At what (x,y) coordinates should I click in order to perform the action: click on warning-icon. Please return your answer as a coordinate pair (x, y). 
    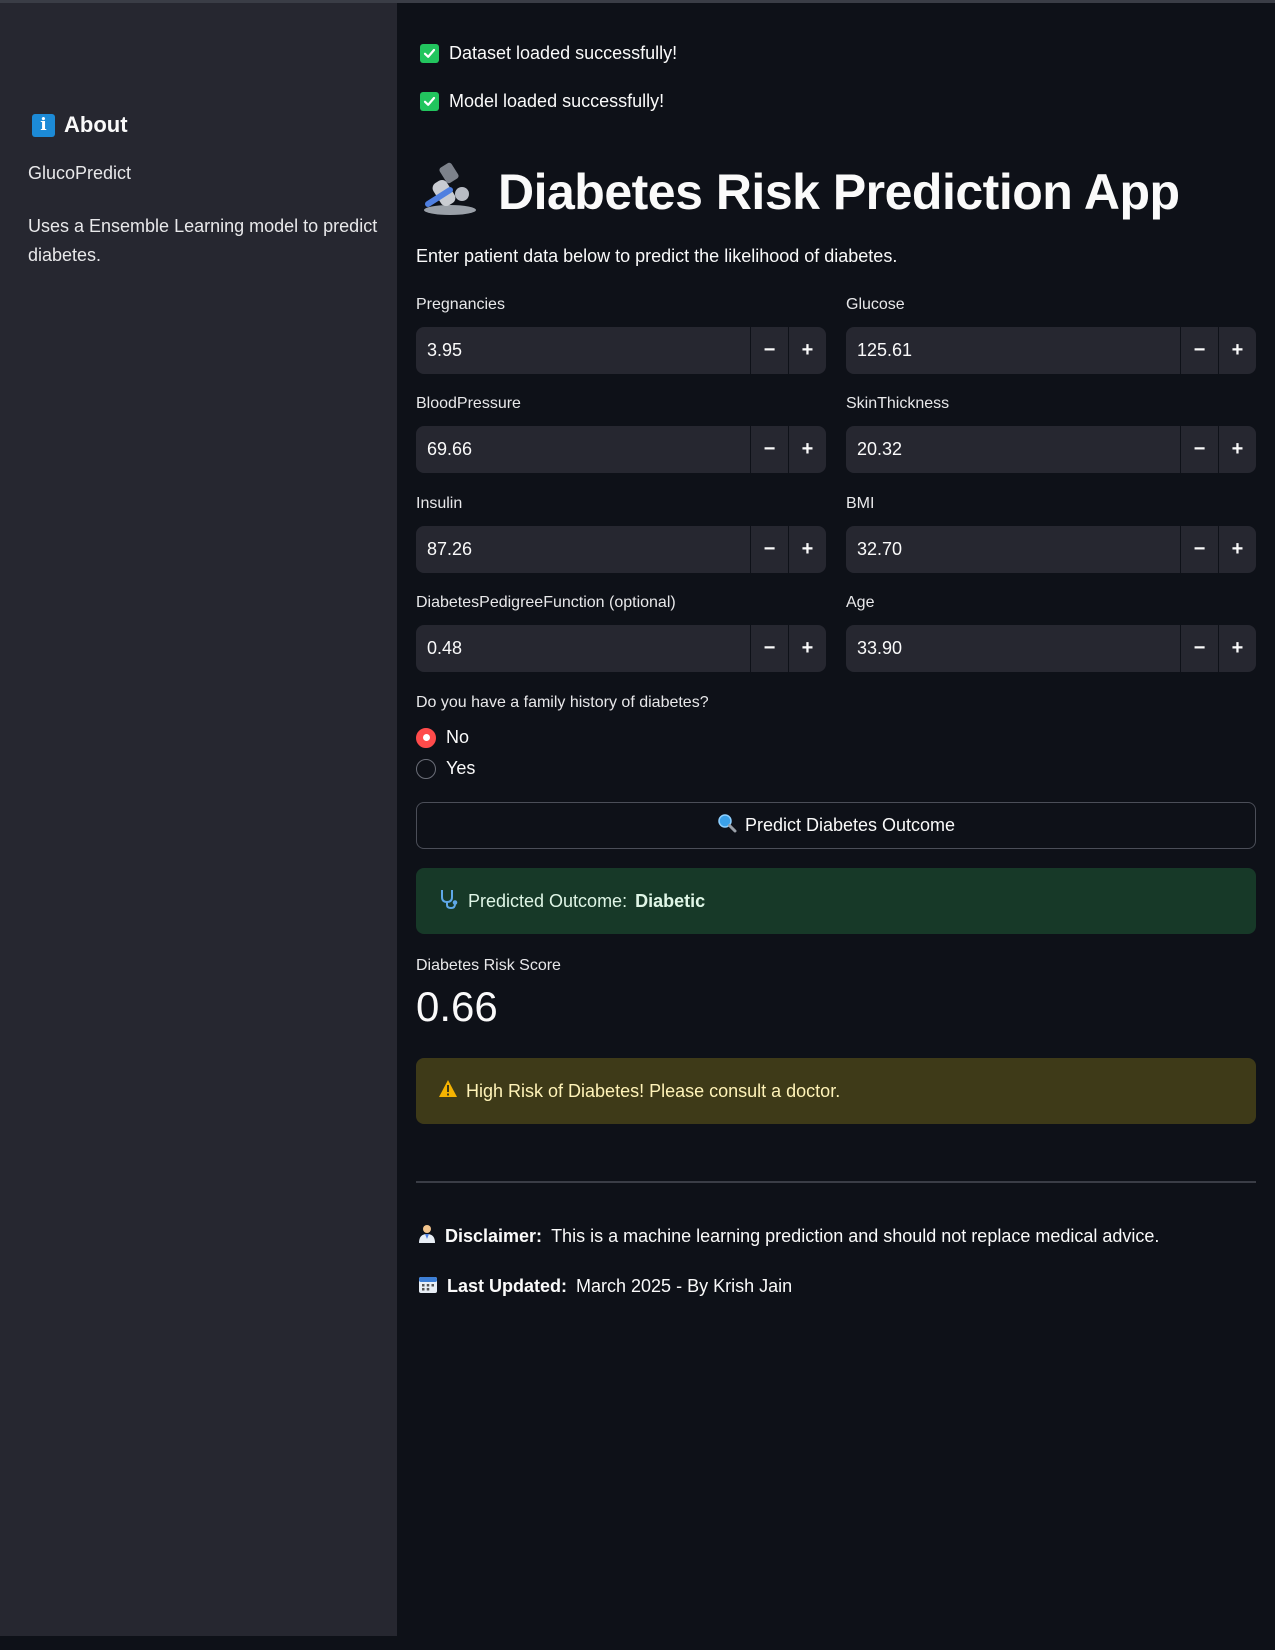
    Looking at the image, I should click on (448, 1091).